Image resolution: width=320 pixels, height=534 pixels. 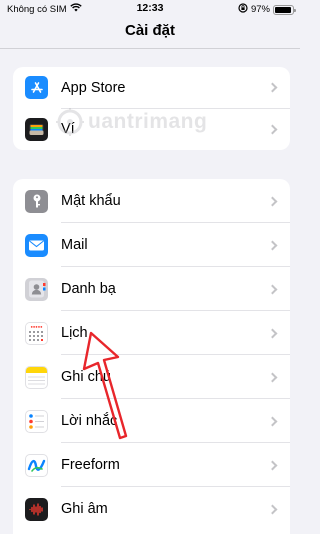 What do you see at coordinates (36, 245) in the screenshot?
I see `mail-icon` at bounding box center [36, 245].